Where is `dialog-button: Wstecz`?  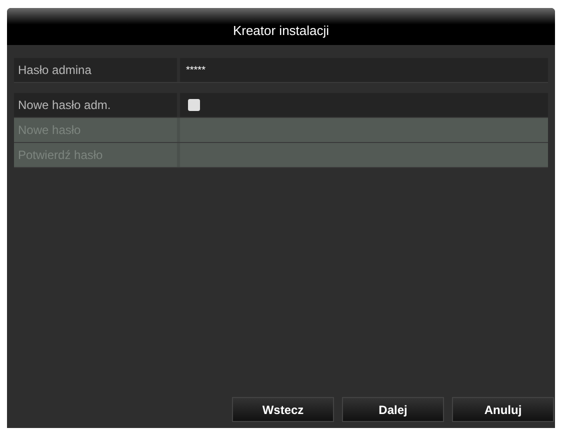
dialog-button: Wstecz is located at coordinates (283, 409).